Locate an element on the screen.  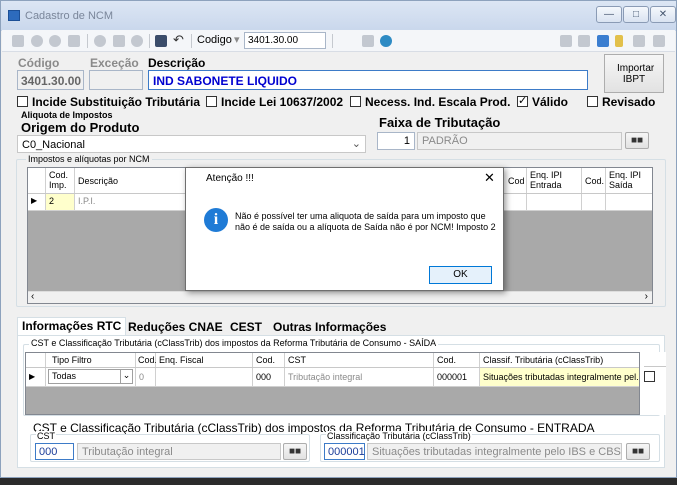
cell-enq-fiscal is located at coordinates (204, 377).